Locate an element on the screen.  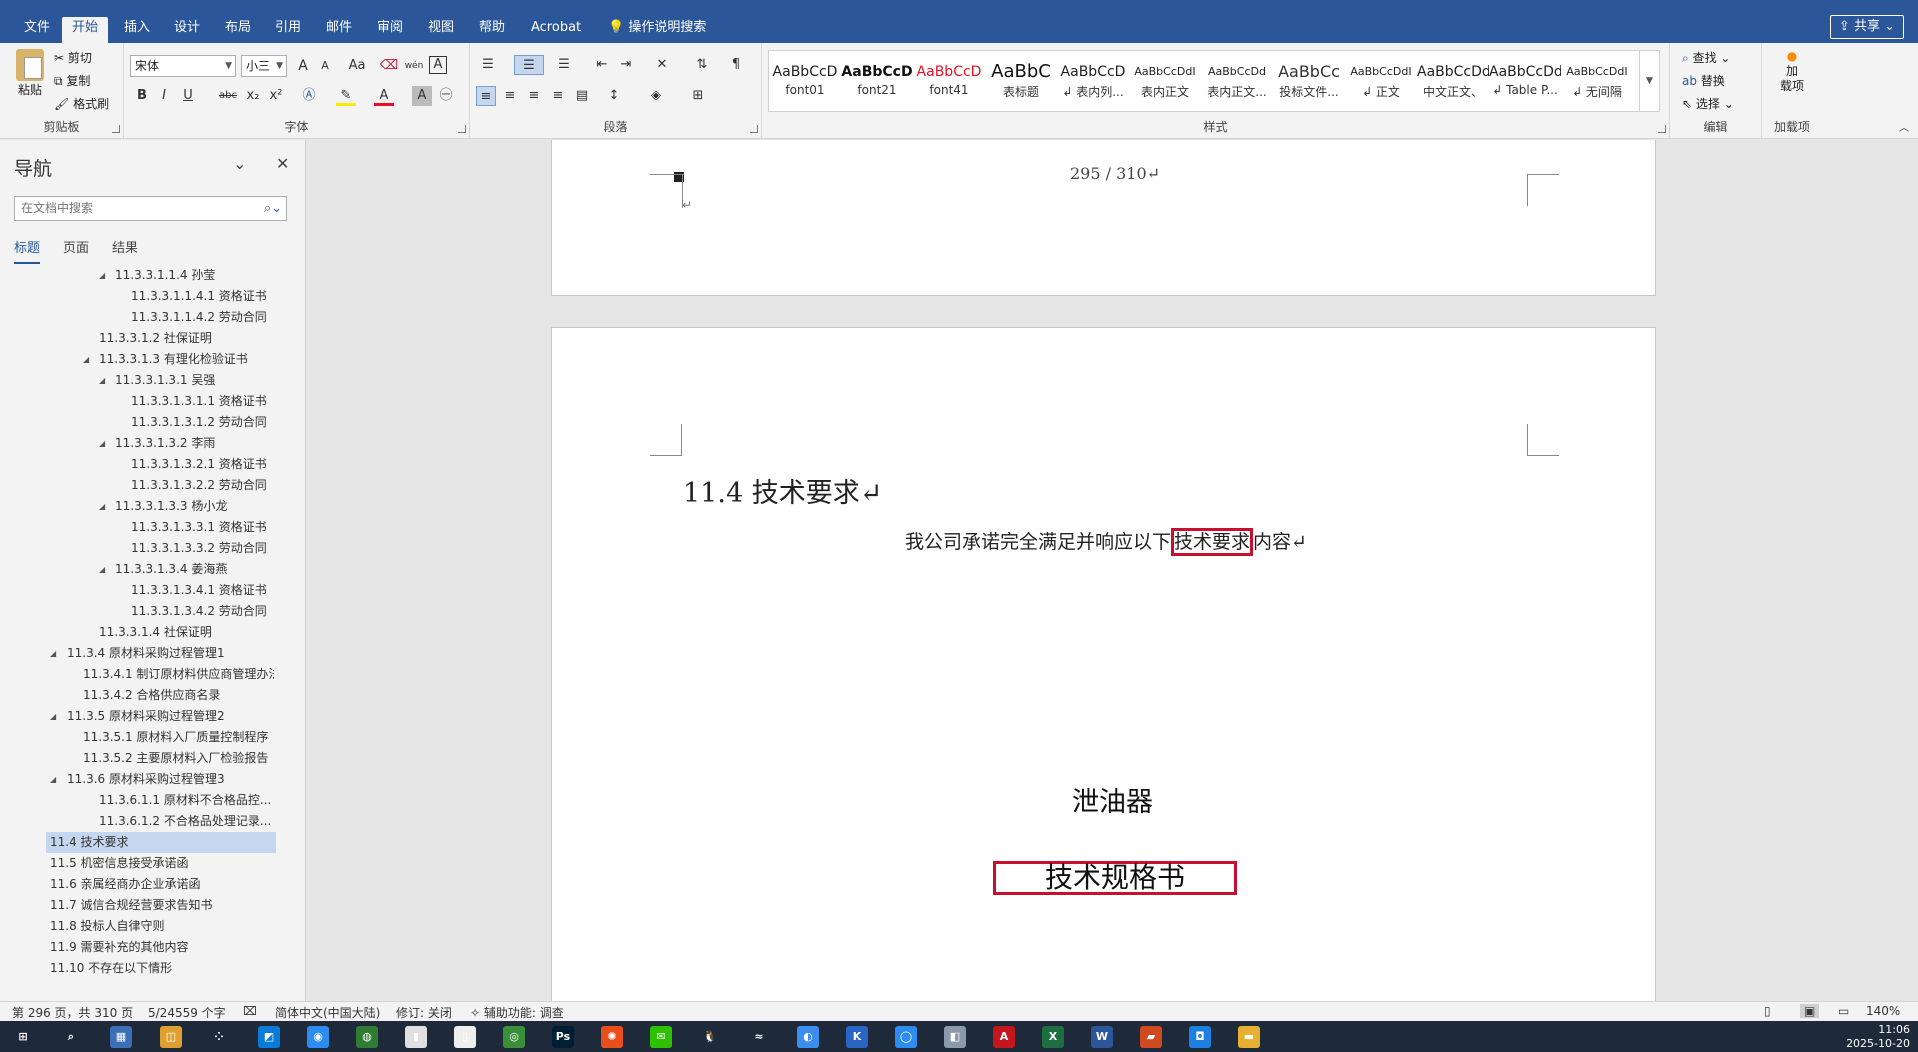
replace-button: ab 替换 is located at coordinates (1703, 80).